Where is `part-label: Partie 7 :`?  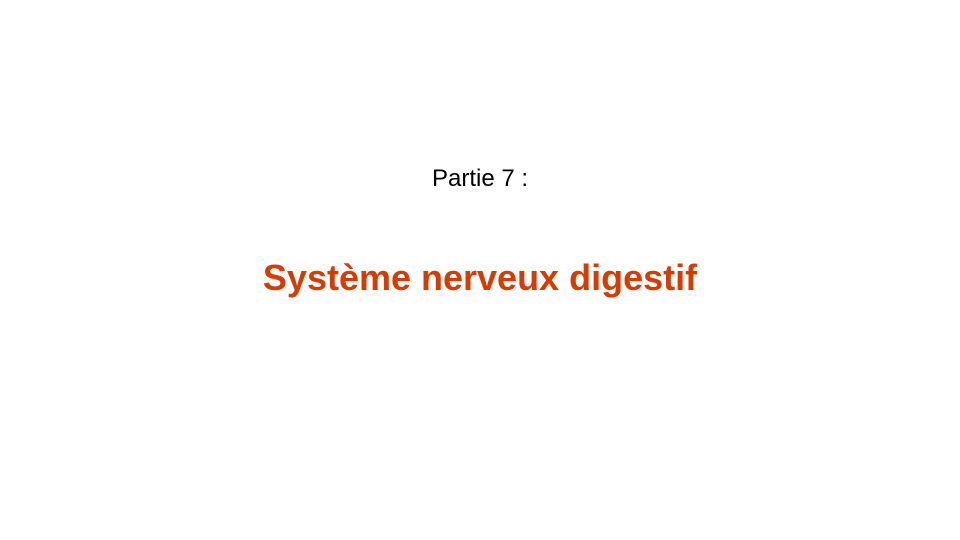 part-label: Partie 7 : is located at coordinates (480, 178).